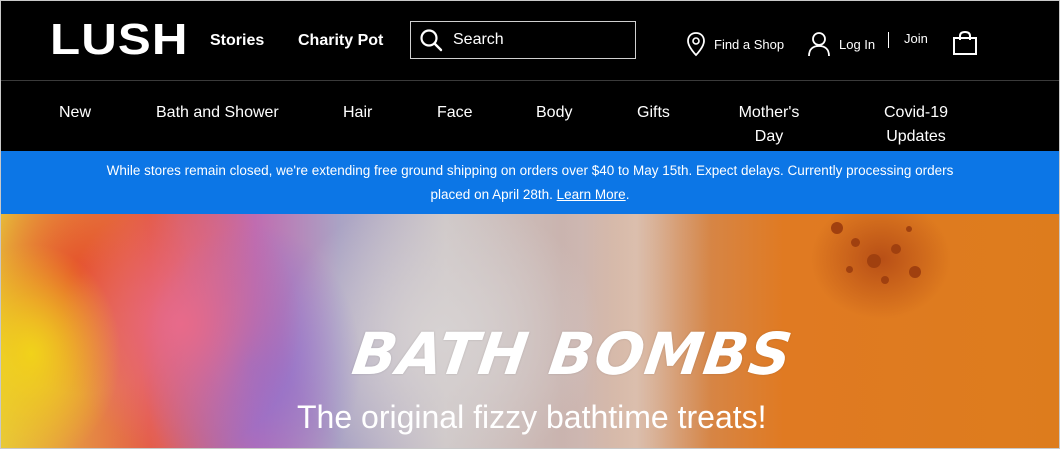 This screenshot has width=1060, height=449. What do you see at coordinates (538, 40) in the screenshot?
I see `search-input` at bounding box center [538, 40].